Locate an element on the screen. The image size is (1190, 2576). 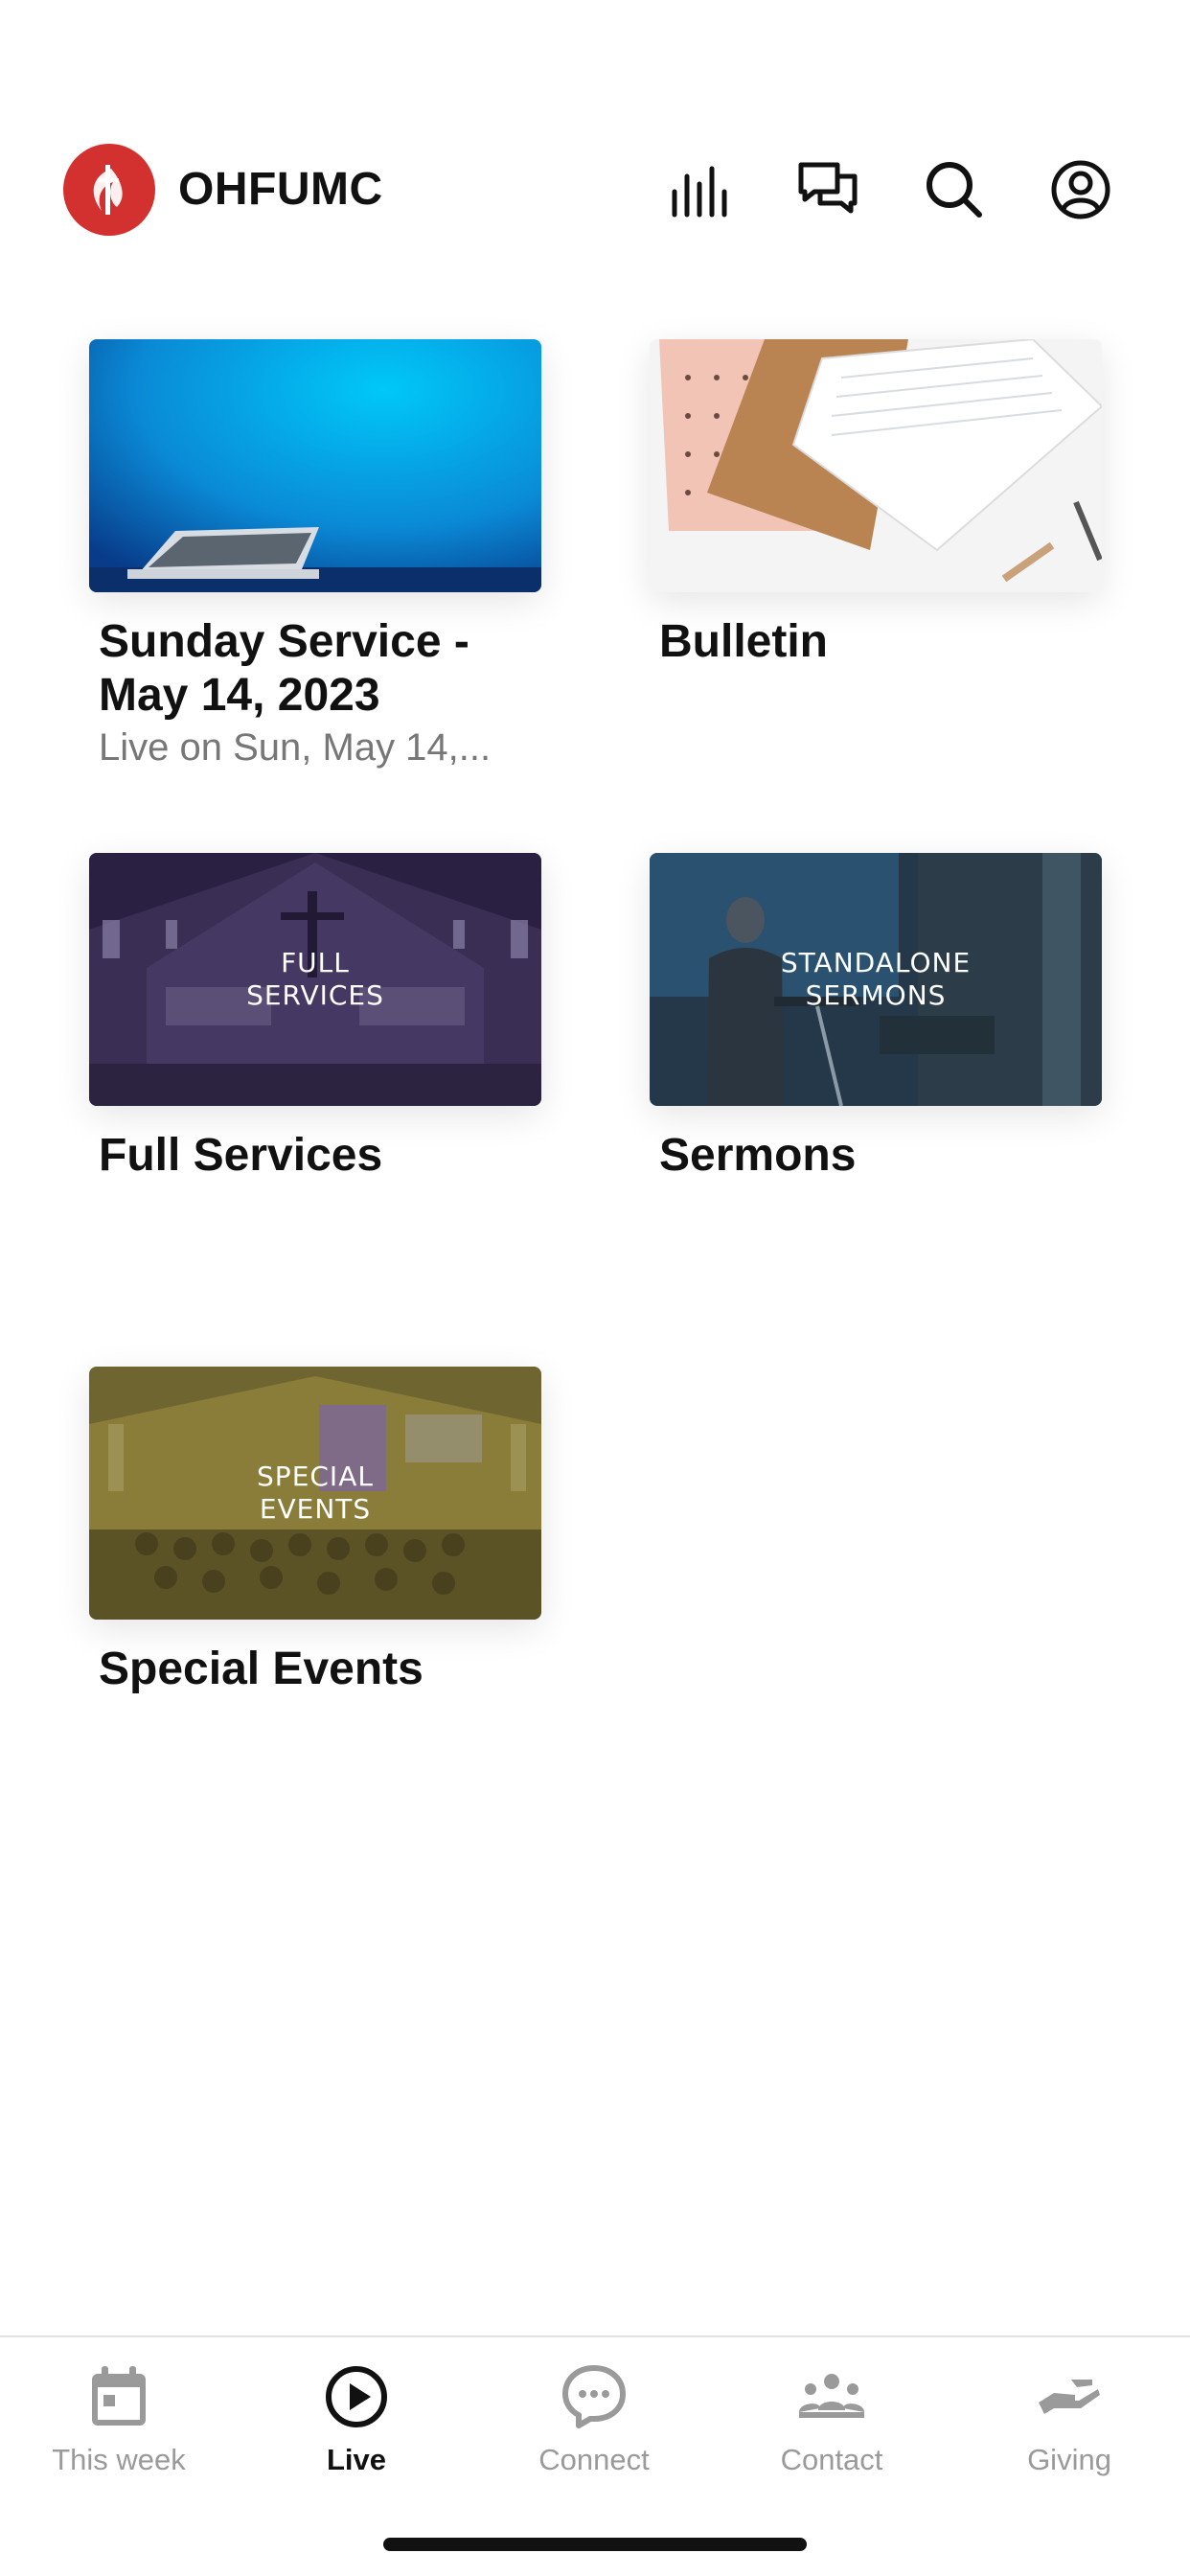
equalizer-icon is located at coordinates (700, 192).